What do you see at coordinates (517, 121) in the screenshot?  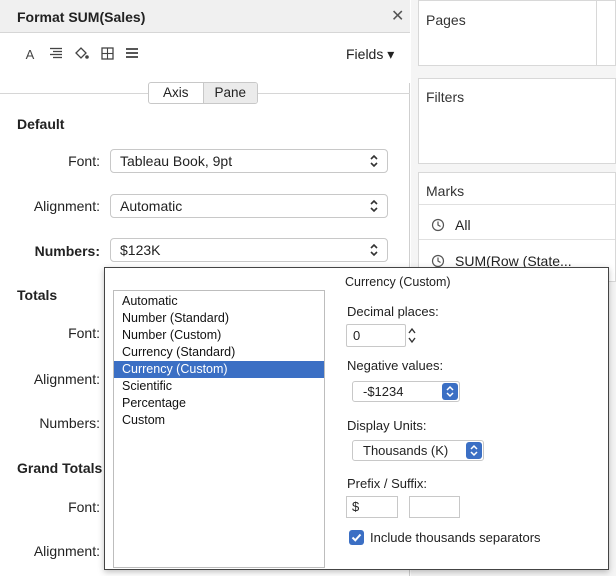 I see `filters-shelf: Filters` at bounding box center [517, 121].